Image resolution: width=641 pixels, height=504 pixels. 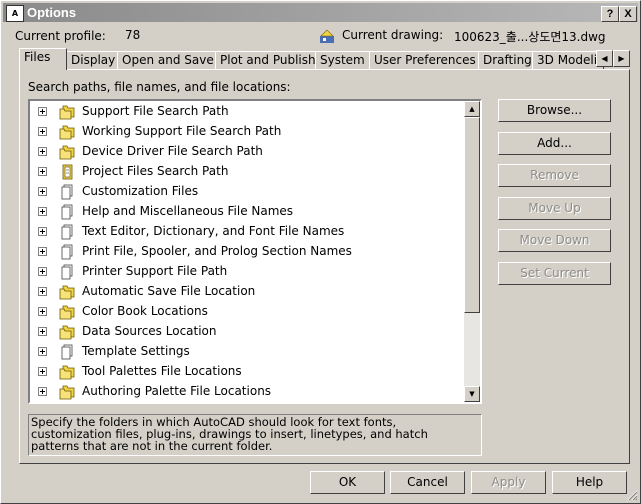 I want to click on scroll-up-icon: ▲, so click(x=472, y=109).